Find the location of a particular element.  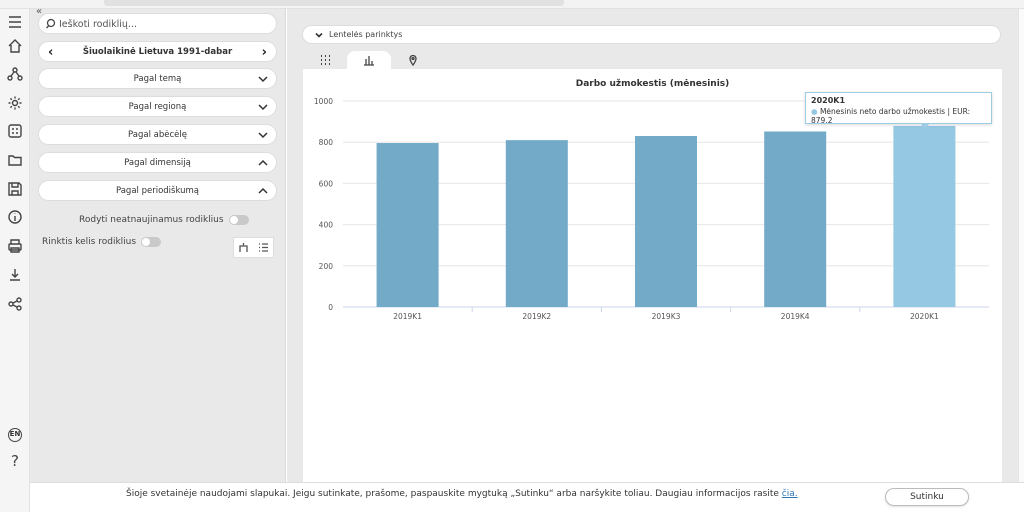

filter-by-alphabet: Pagal abėcėlę is located at coordinates (157, 134).